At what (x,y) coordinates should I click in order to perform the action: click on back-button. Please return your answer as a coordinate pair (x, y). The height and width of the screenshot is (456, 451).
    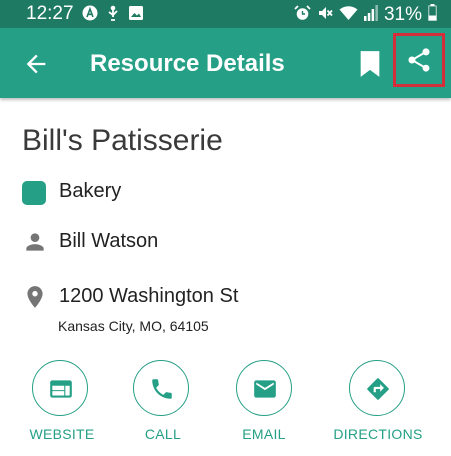
    Looking at the image, I should click on (36, 64).